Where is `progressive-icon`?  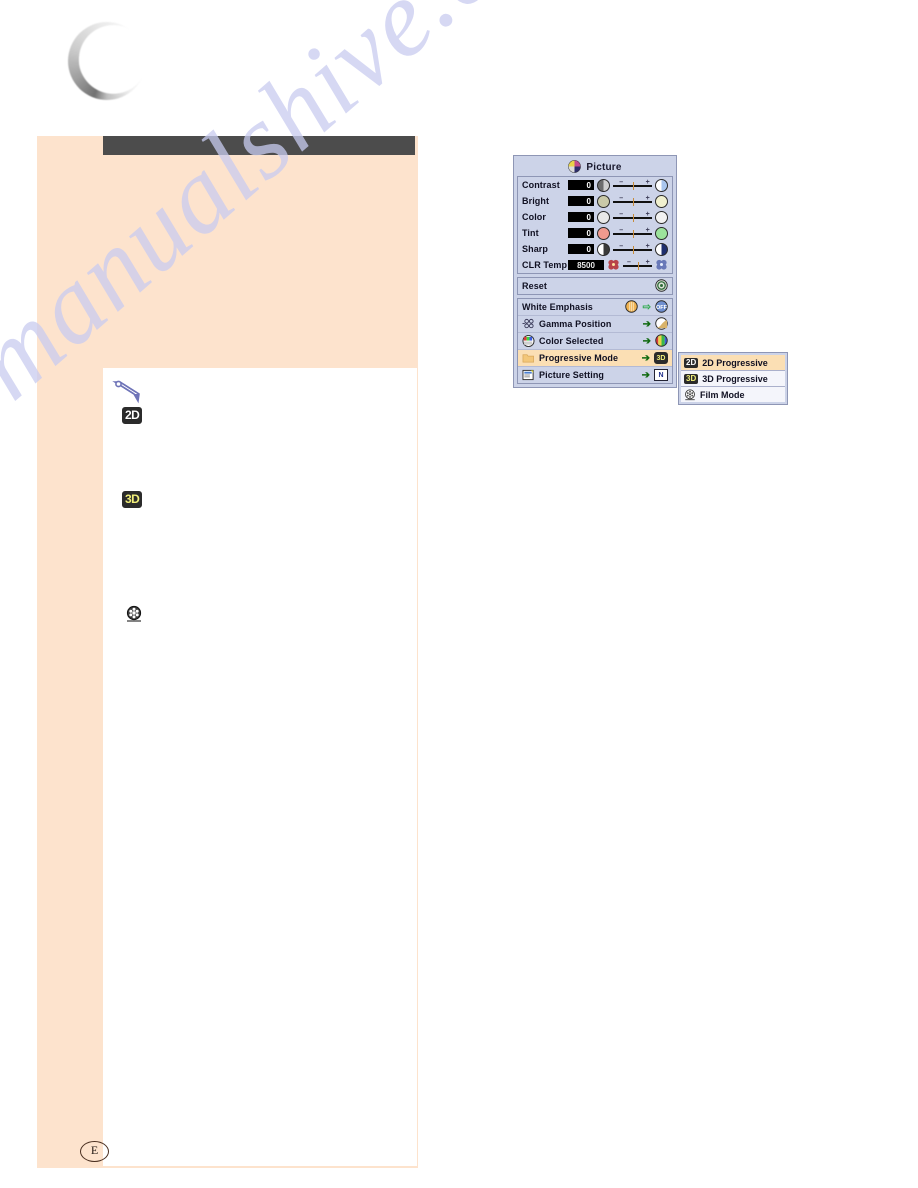 progressive-icon is located at coordinates (528, 358).